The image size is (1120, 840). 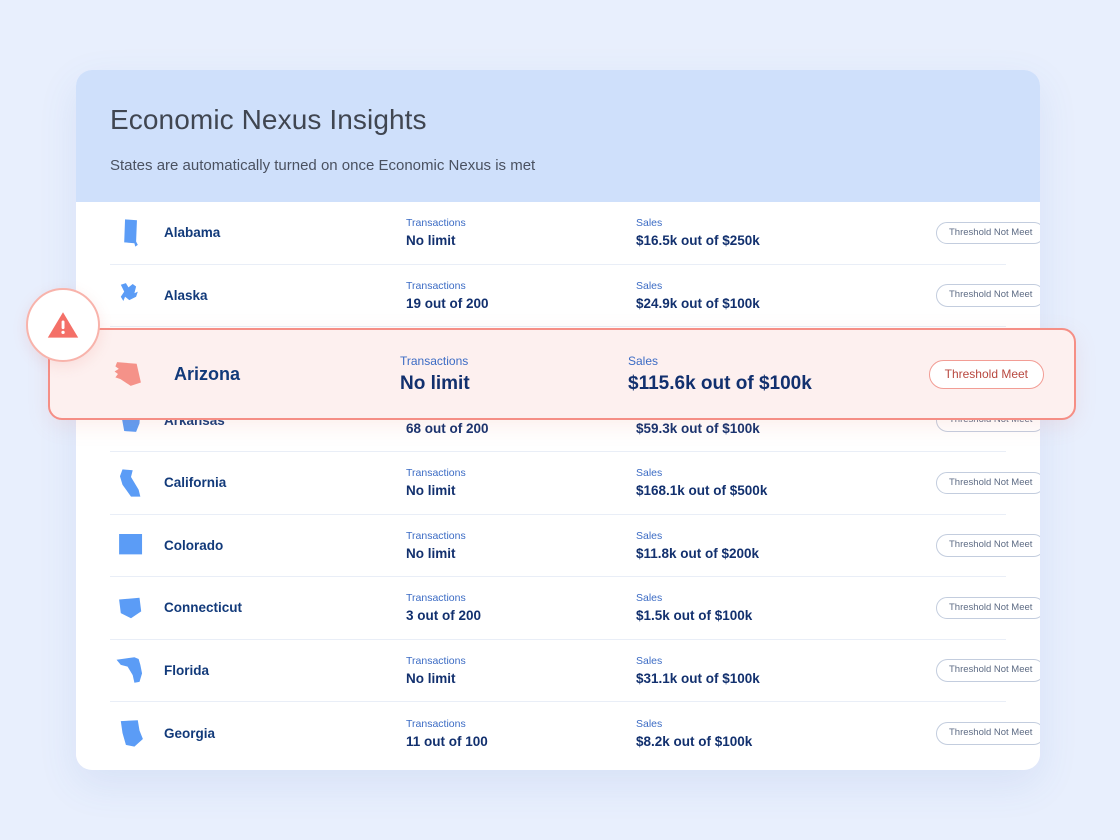 I want to click on state-name: Florida, so click(x=187, y=670).